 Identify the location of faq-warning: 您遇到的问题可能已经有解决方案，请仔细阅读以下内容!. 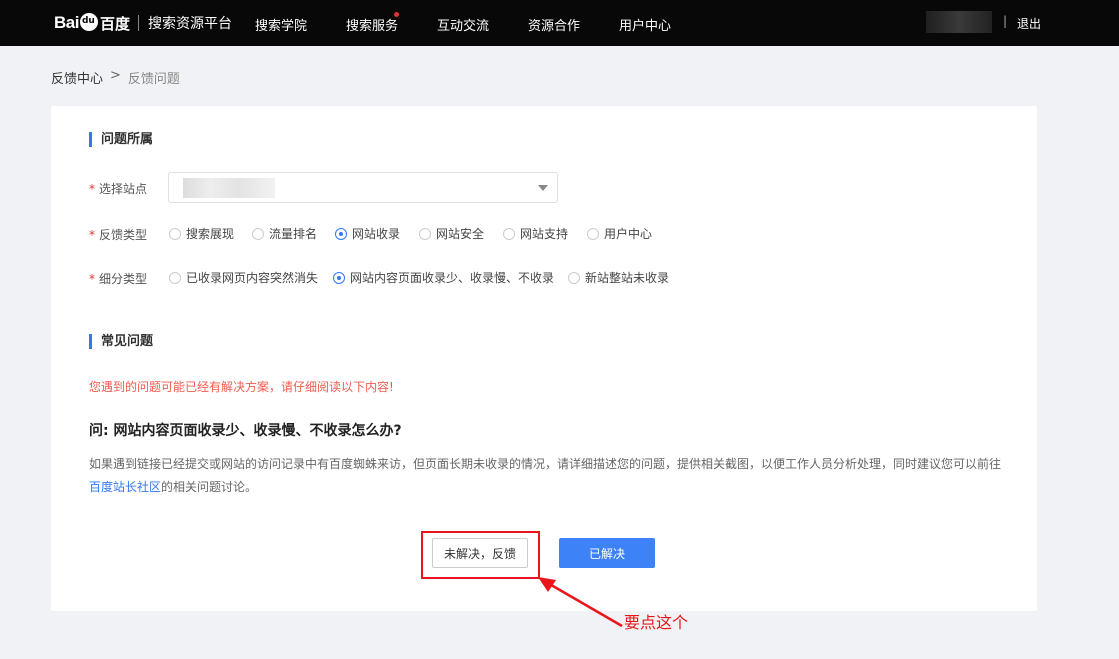
(241, 387).